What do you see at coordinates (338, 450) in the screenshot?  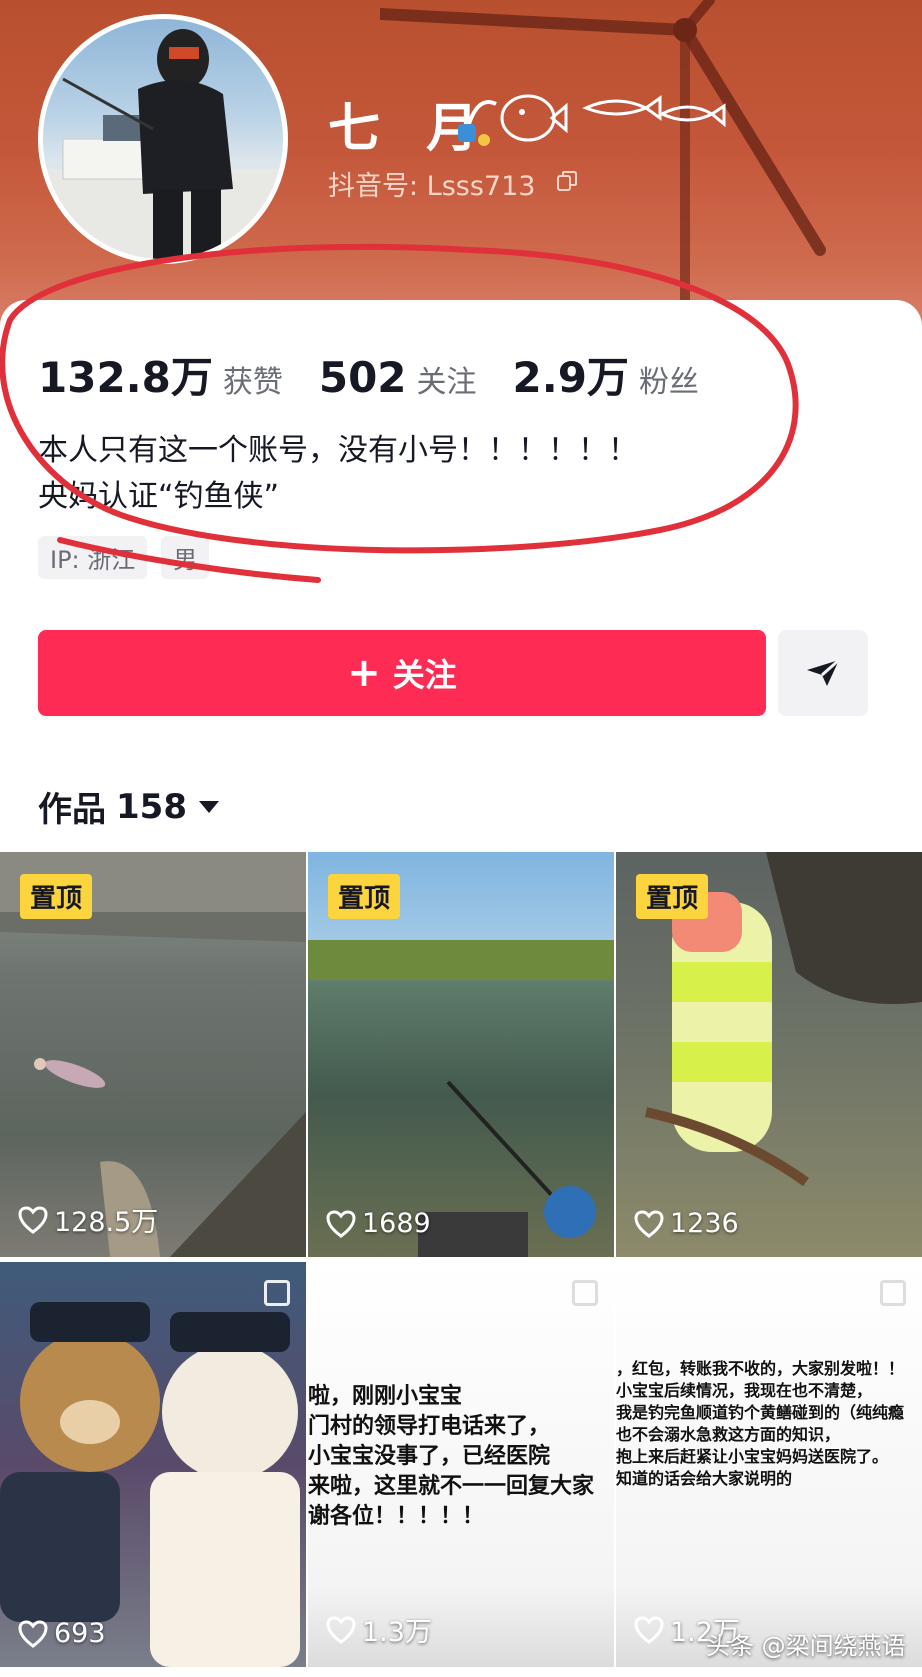 I see `bio-line: 本人只有这一个账号，没有小号！！！！！！` at bounding box center [338, 450].